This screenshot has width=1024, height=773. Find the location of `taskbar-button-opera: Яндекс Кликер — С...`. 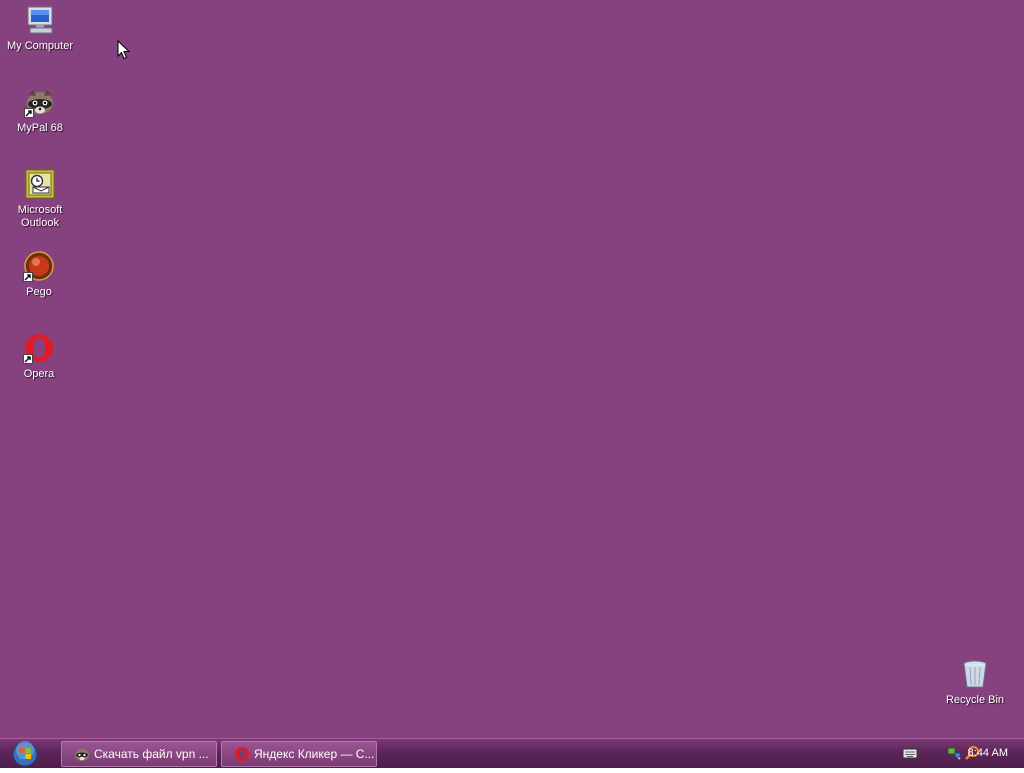

taskbar-button-opera: Яндекс Кликер — С... is located at coordinates (299, 754).